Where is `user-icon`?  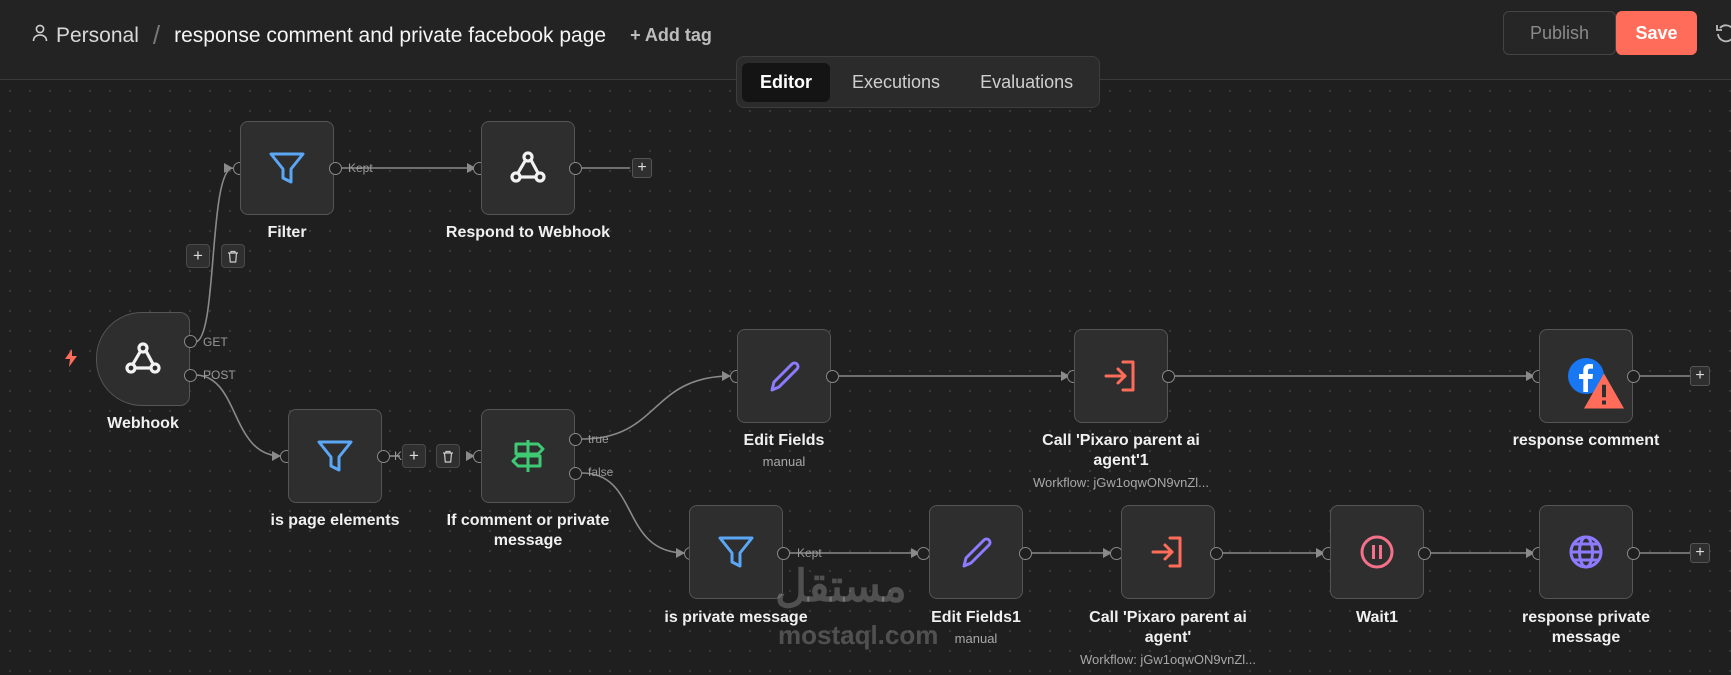
user-icon is located at coordinates (40, 36).